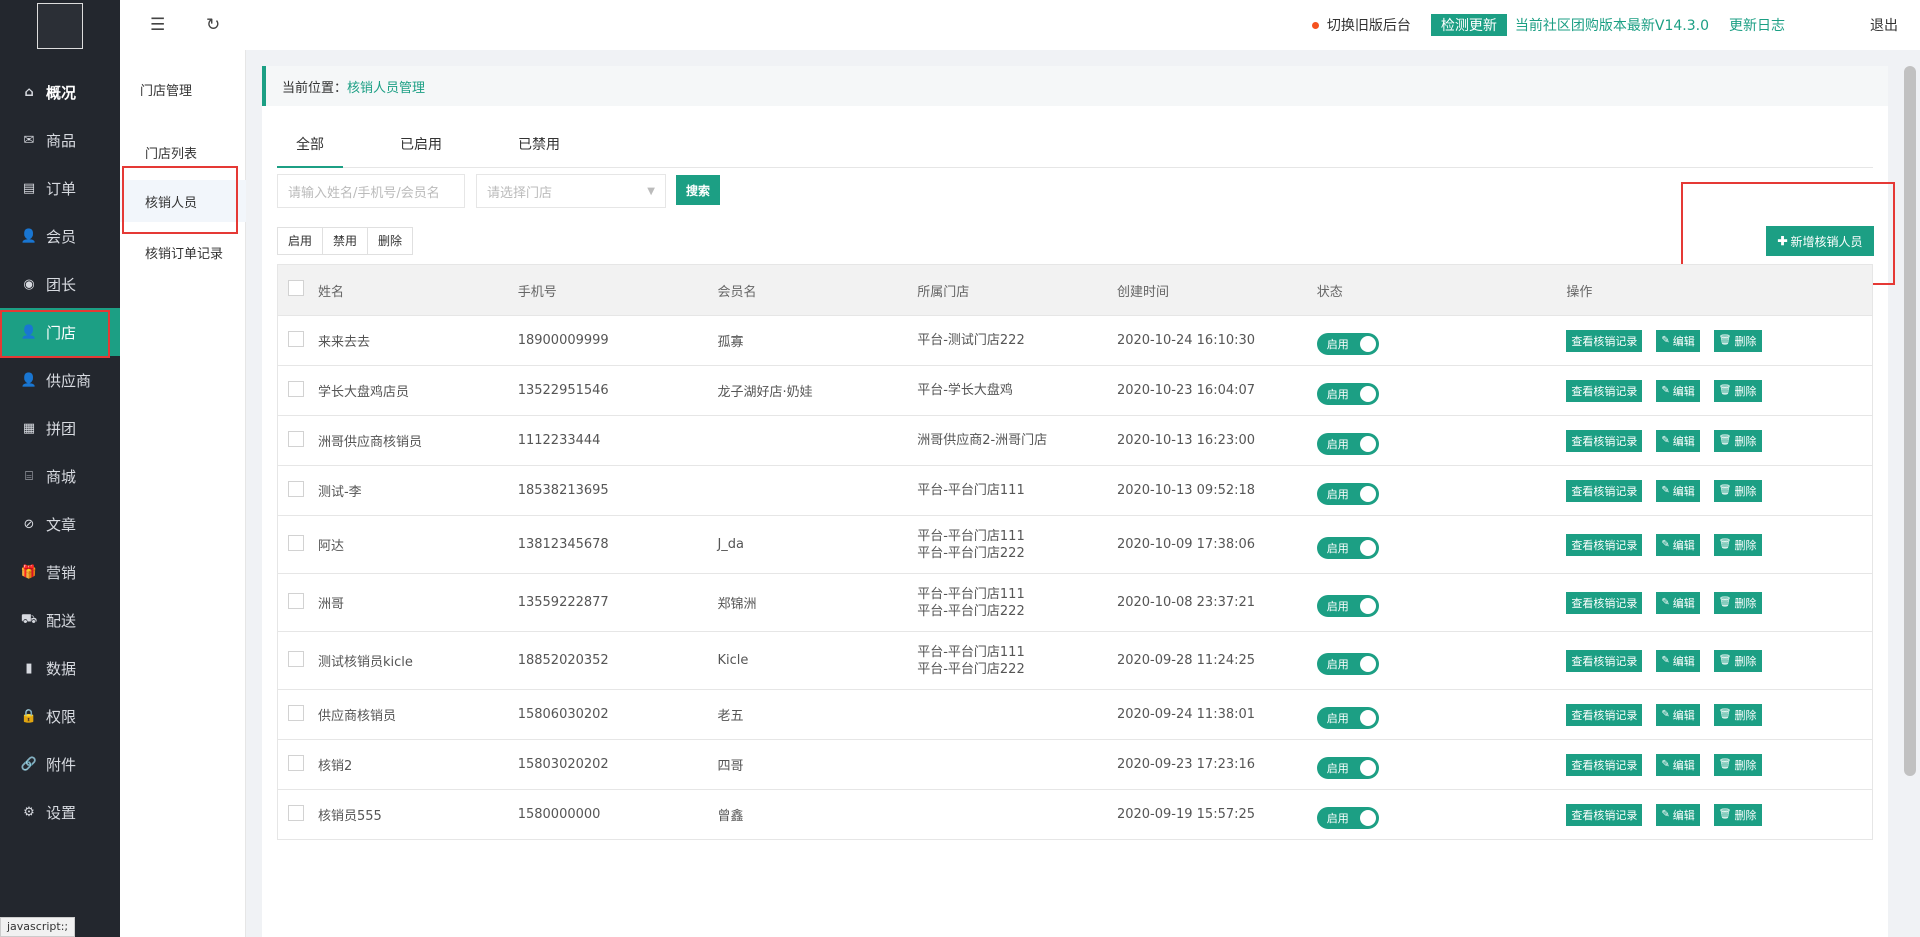 The height and width of the screenshot is (937, 1920). What do you see at coordinates (371, 191) in the screenshot?
I see `keyword-search-input: 请输入姓名/手机号/会员名` at bounding box center [371, 191].